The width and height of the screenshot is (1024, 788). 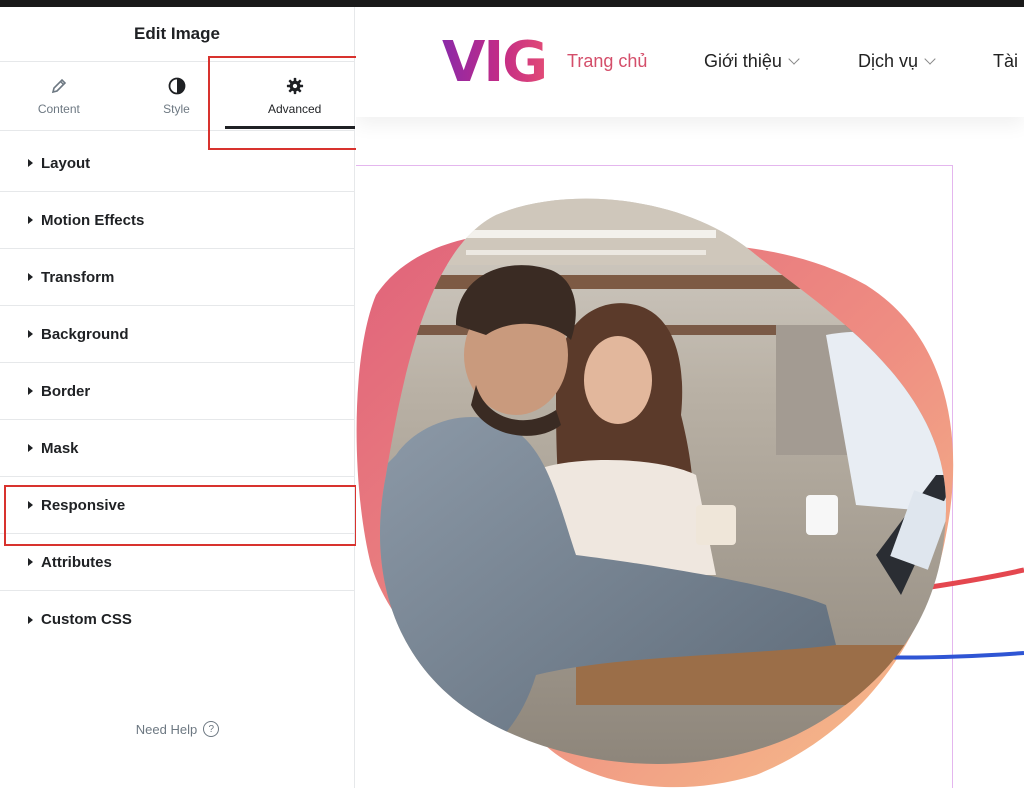 What do you see at coordinates (180, 515) in the screenshot?
I see `highlight-responsive-section` at bounding box center [180, 515].